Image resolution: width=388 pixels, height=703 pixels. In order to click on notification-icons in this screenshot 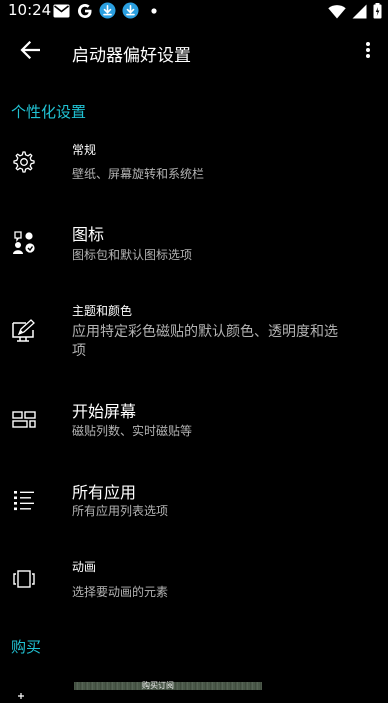, I will do `click(107, 10)`.